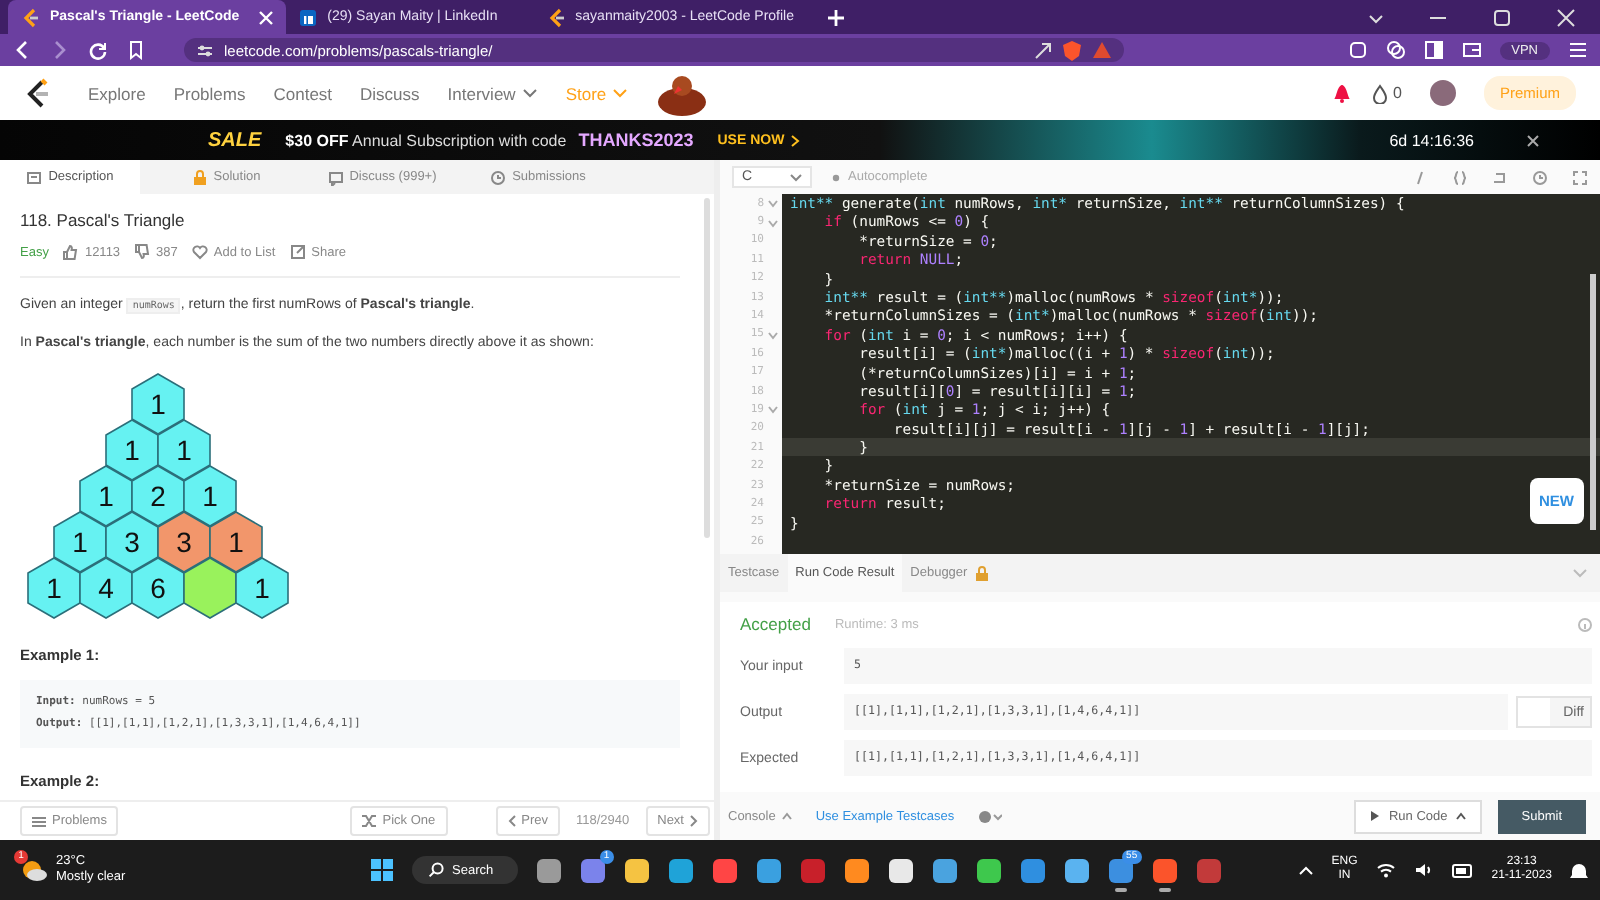 Image resolution: width=1600 pixels, height=900 pixels. What do you see at coordinates (1375, 816) in the screenshot?
I see `play-icon` at bounding box center [1375, 816].